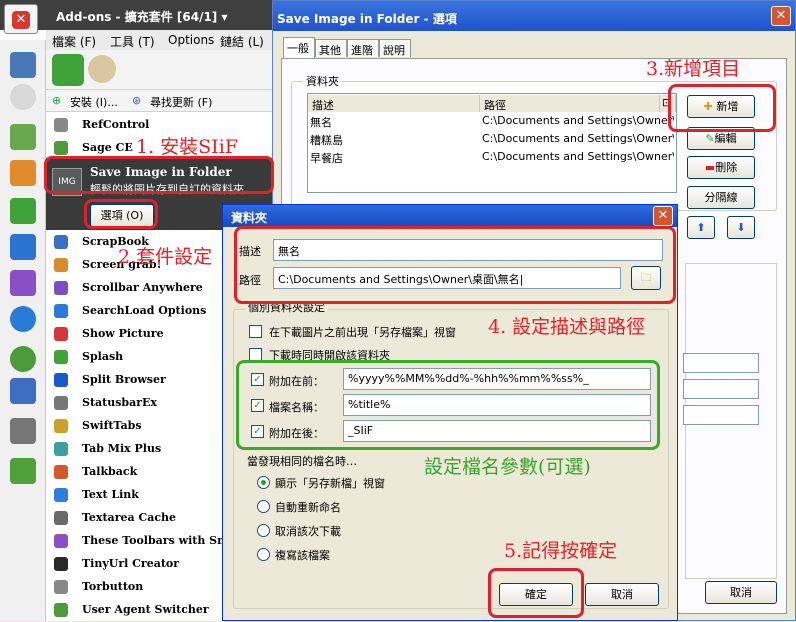 The height and width of the screenshot is (622, 796). Describe the element at coordinates (455, 265) in the screenshot. I see `highlight-desc-path` at that location.